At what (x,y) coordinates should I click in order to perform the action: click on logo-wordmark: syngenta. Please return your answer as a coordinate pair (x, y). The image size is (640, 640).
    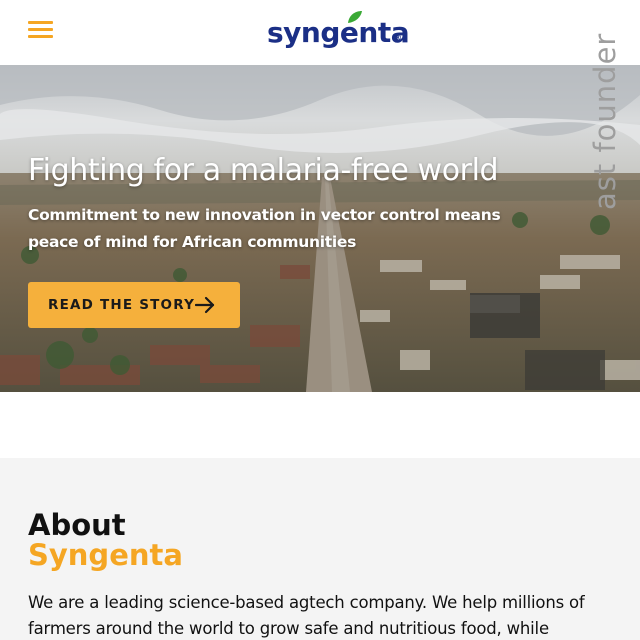
    Looking at the image, I should click on (338, 32).